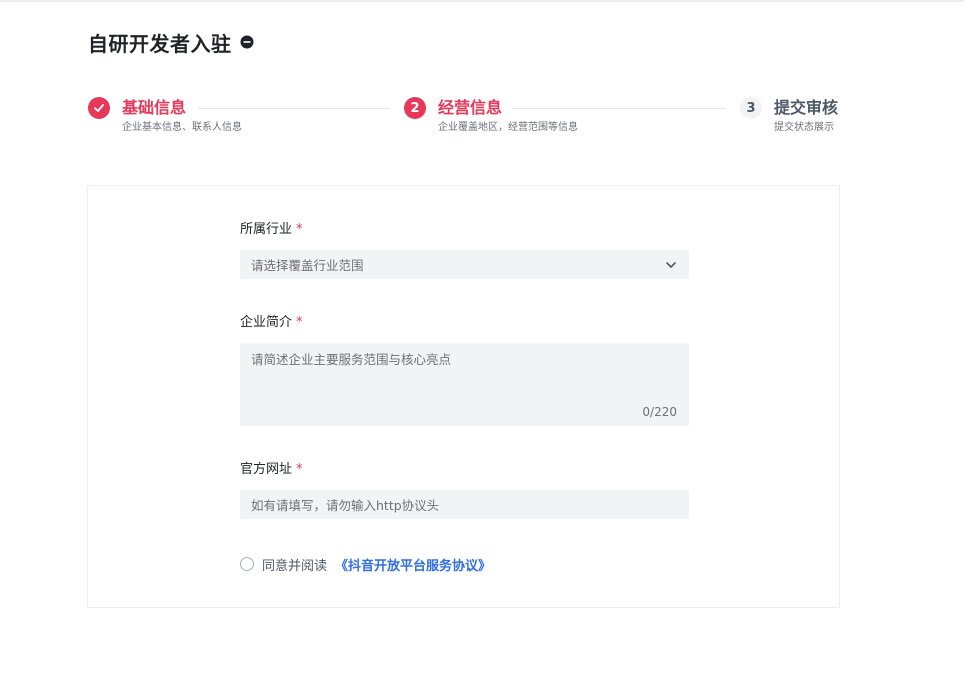  I want to click on step-basic-info: 基础信息 企业基本信息、联系人信息, so click(165, 115).